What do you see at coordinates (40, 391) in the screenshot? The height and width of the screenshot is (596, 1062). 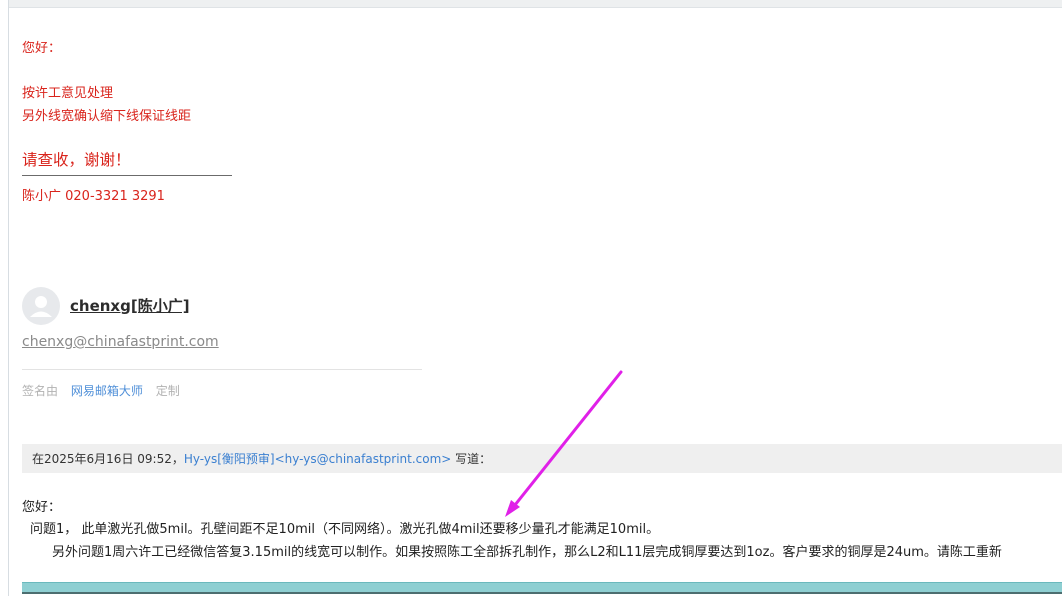 I see `signed-by-label: 签名由` at bounding box center [40, 391].